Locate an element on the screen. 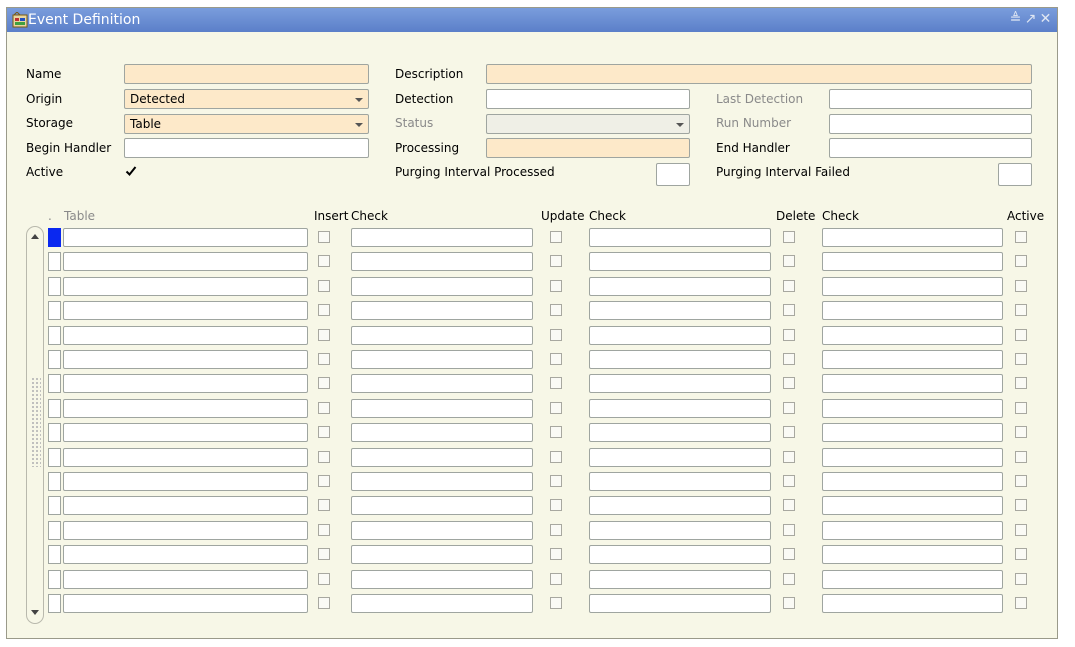 Image resolution: width=1075 pixels, height=647 pixels. processing-input is located at coordinates (588, 148).